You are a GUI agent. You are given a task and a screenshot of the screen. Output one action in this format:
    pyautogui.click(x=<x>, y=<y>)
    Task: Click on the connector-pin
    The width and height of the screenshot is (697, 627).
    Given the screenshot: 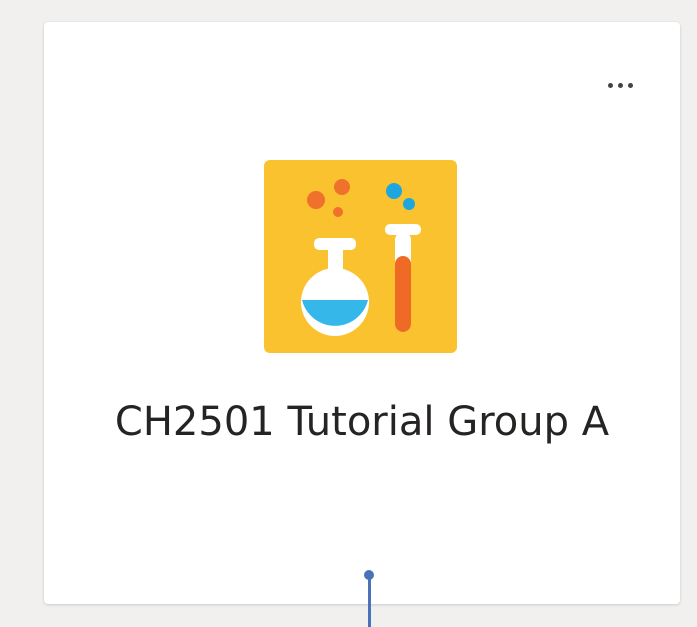 What is the action you would take?
    pyautogui.click(x=369, y=598)
    